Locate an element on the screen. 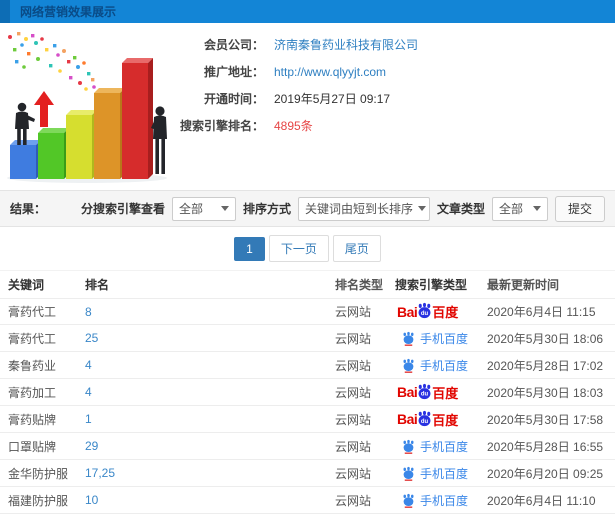  rank-cell: 25 is located at coordinates (210, 338).